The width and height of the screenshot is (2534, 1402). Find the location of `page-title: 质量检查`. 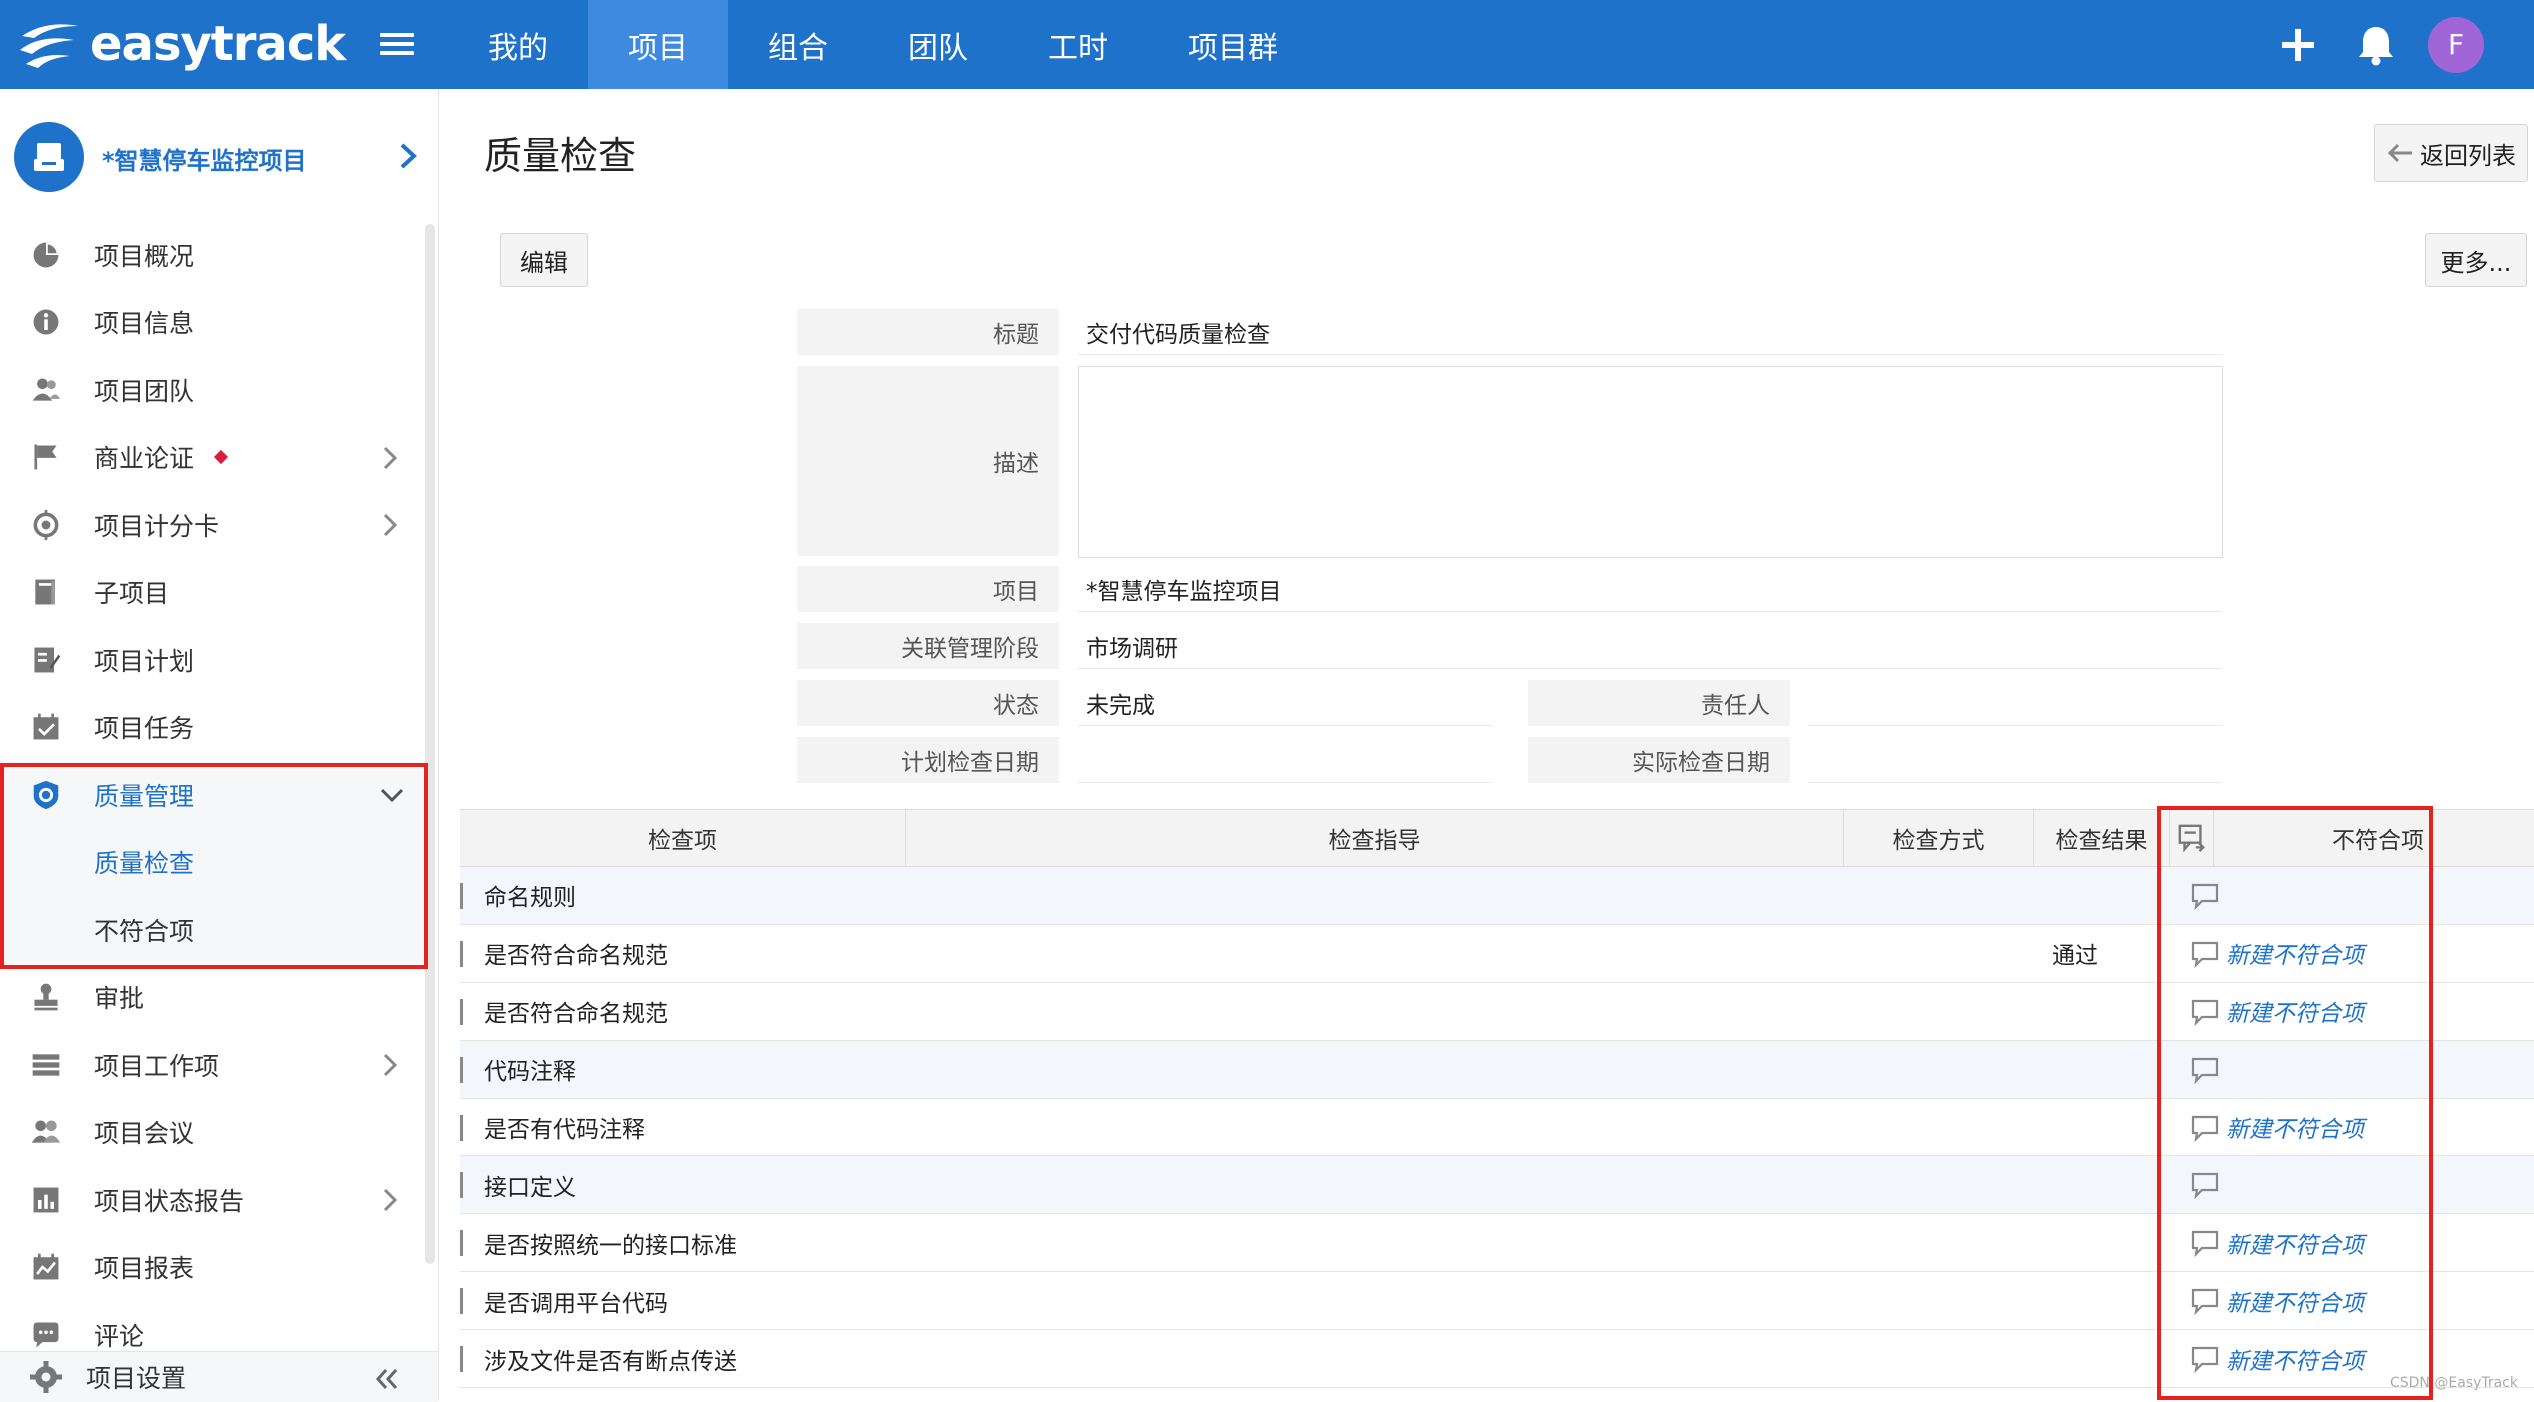

page-title: 质量检查 is located at coordinates (560, 156).